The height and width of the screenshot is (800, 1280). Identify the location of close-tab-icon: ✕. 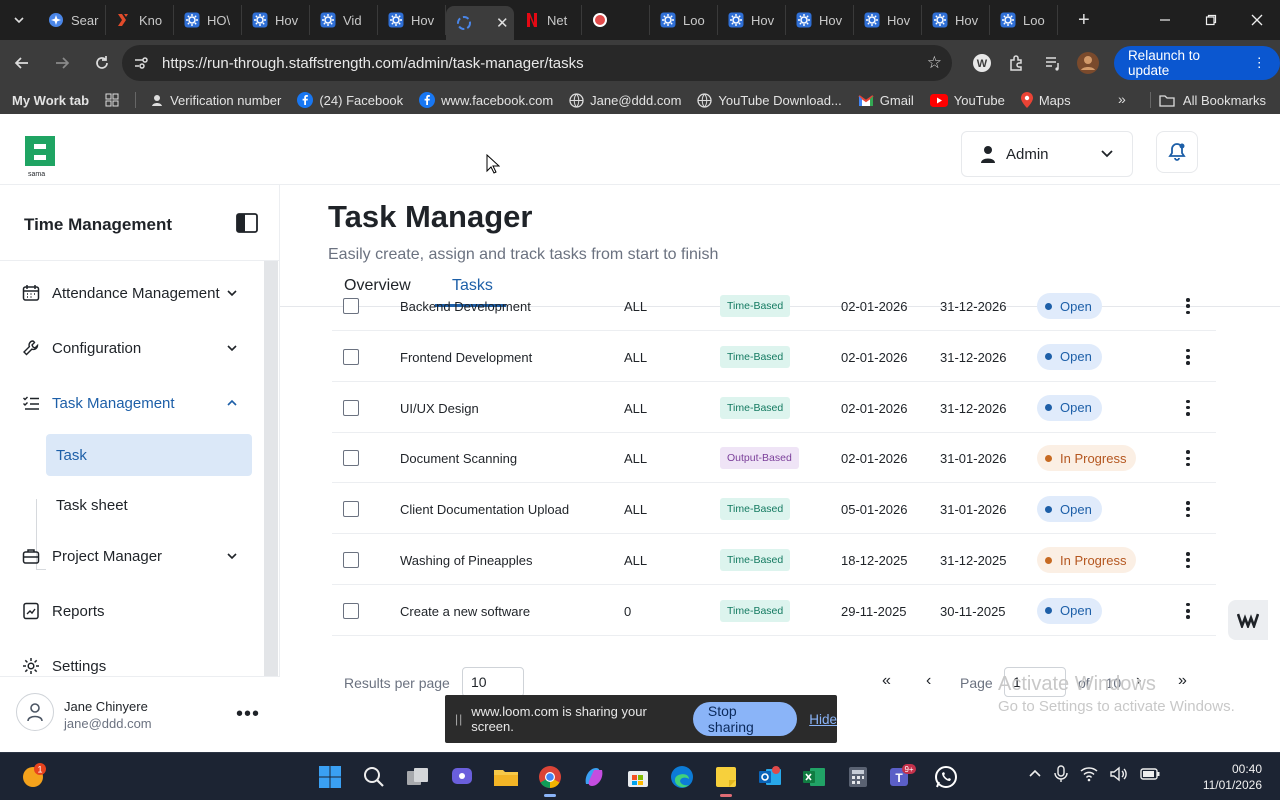
(502, 23).